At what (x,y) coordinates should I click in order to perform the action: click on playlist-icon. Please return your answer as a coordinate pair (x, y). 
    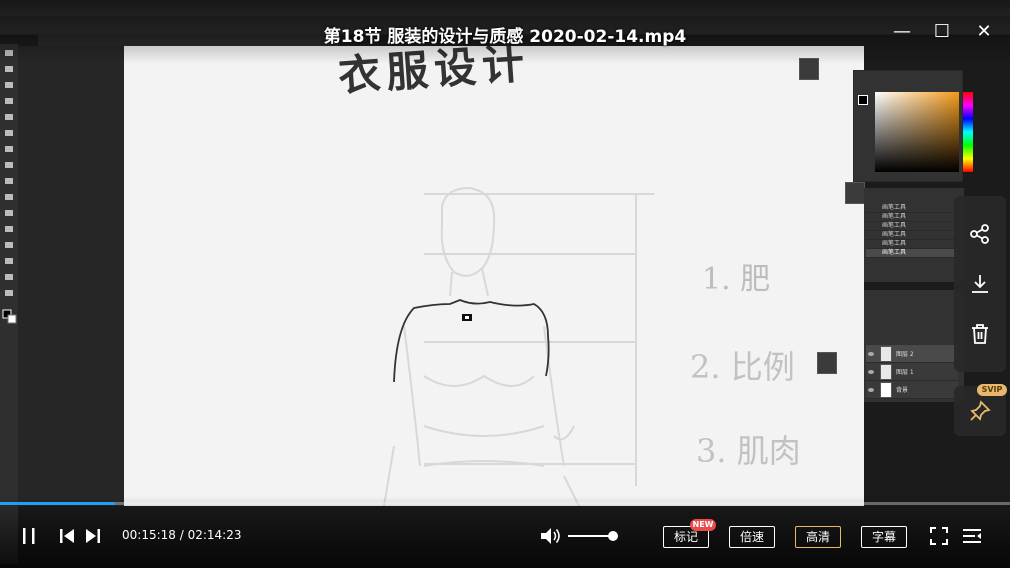
    Looking at the image, I should click on (972, 536).